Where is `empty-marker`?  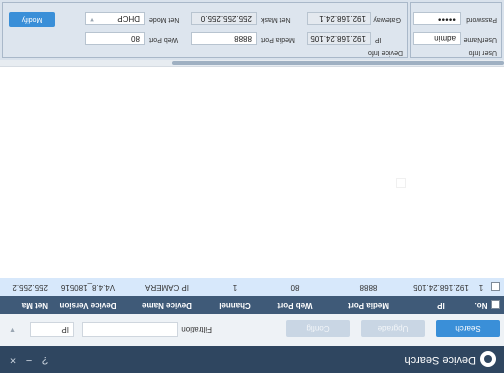
empty-marker is located at coordinates (401, 183).